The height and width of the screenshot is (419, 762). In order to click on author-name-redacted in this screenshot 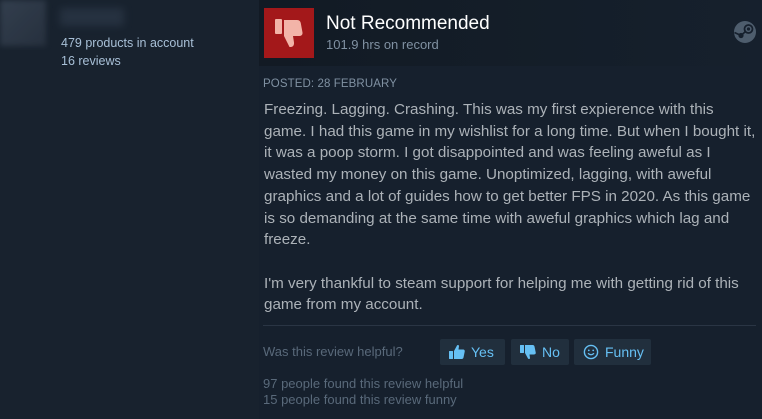, I will do `click(92, 17)`.